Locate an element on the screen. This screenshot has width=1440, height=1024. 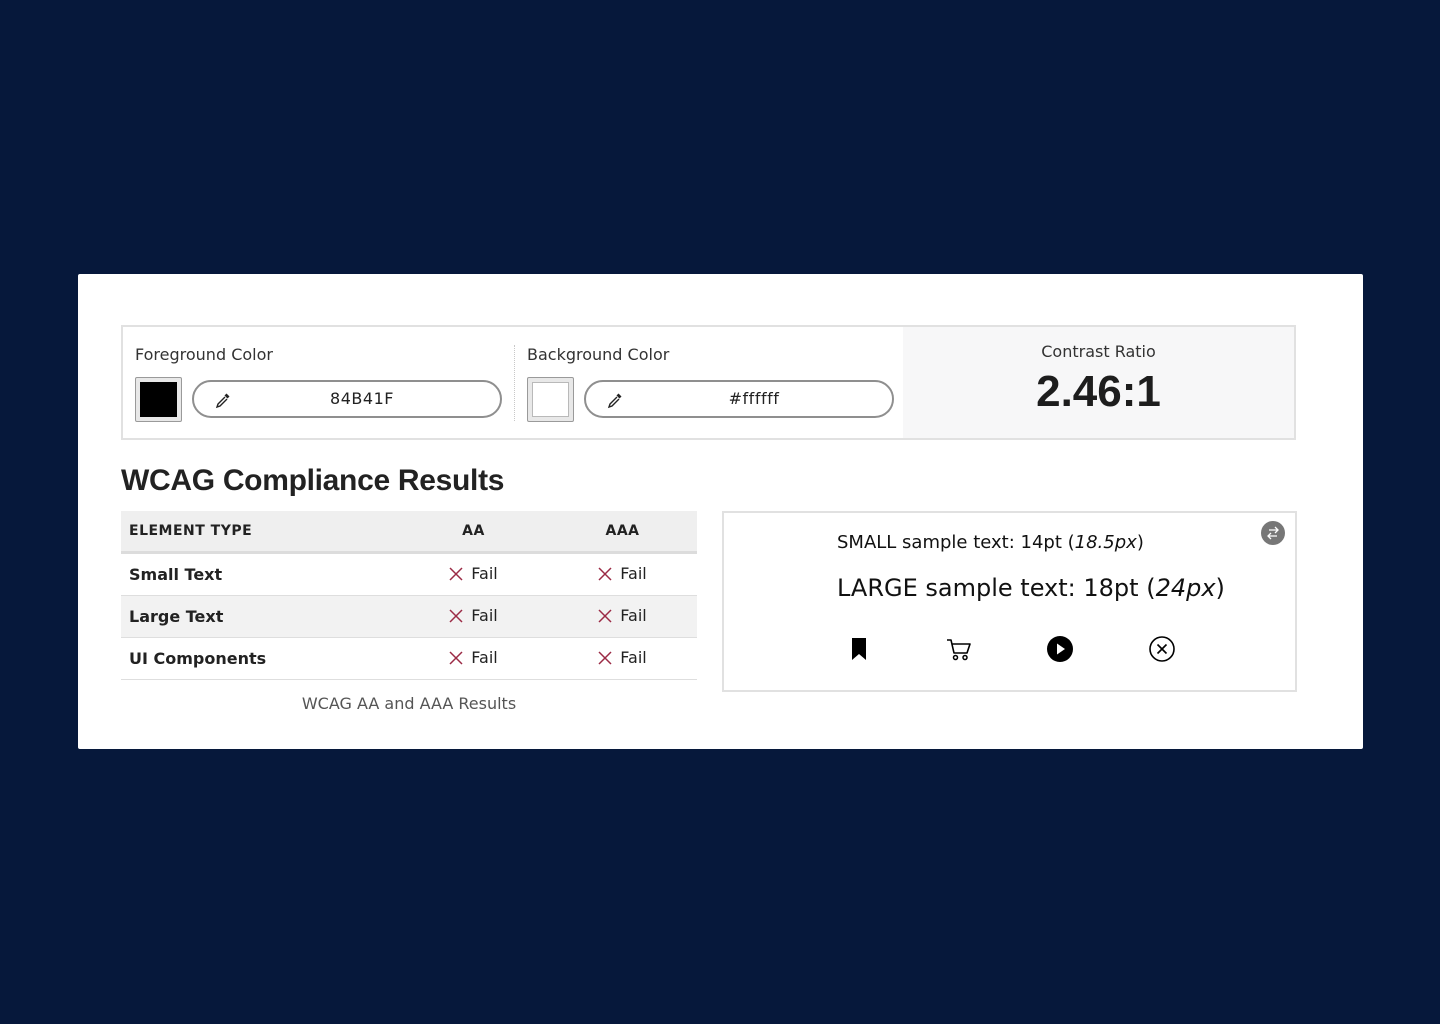
foreground-swatch-fill is located at coordinates (158, 399).